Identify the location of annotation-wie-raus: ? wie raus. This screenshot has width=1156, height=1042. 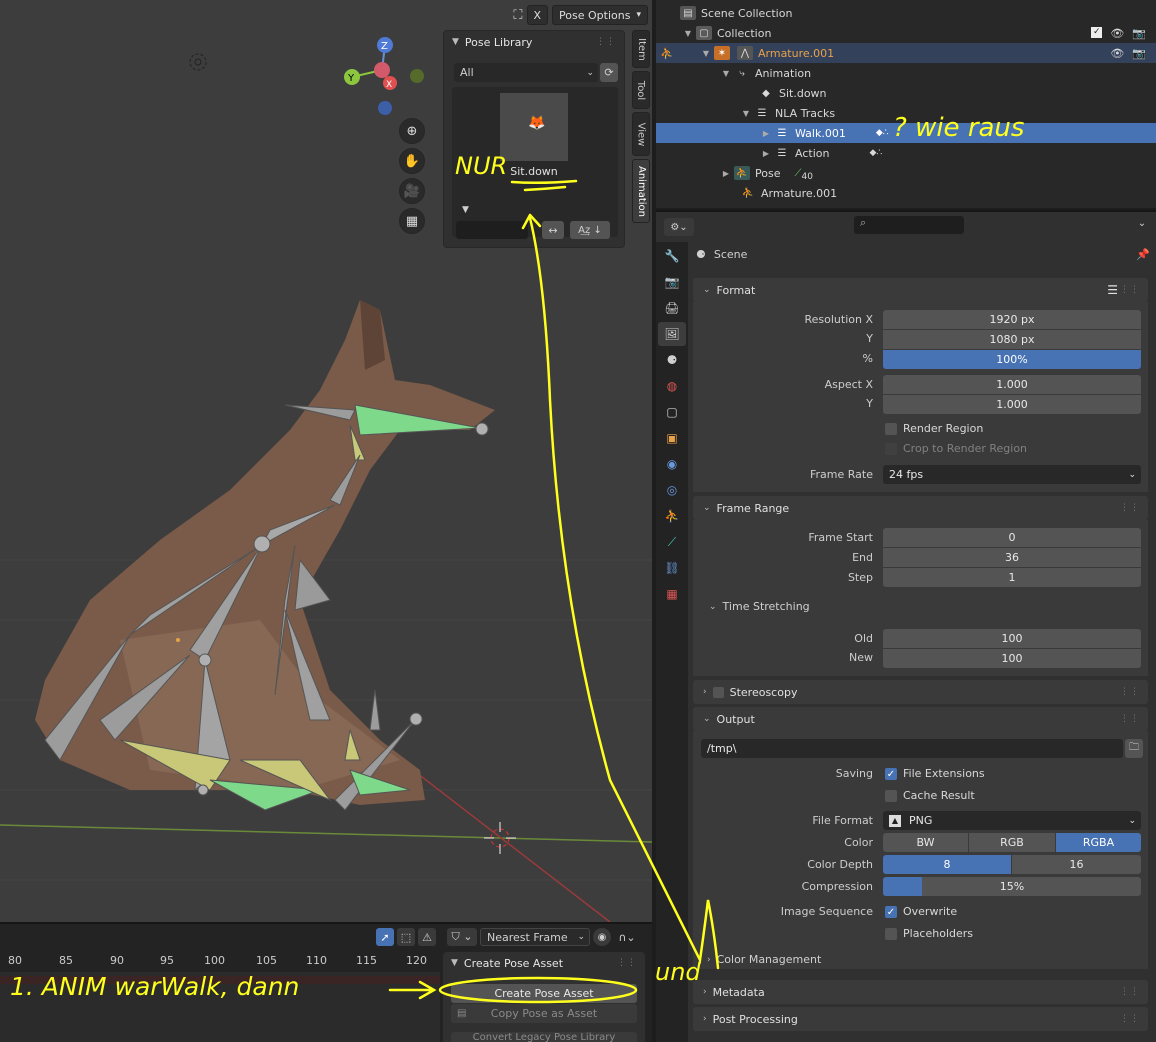
(959, 128).